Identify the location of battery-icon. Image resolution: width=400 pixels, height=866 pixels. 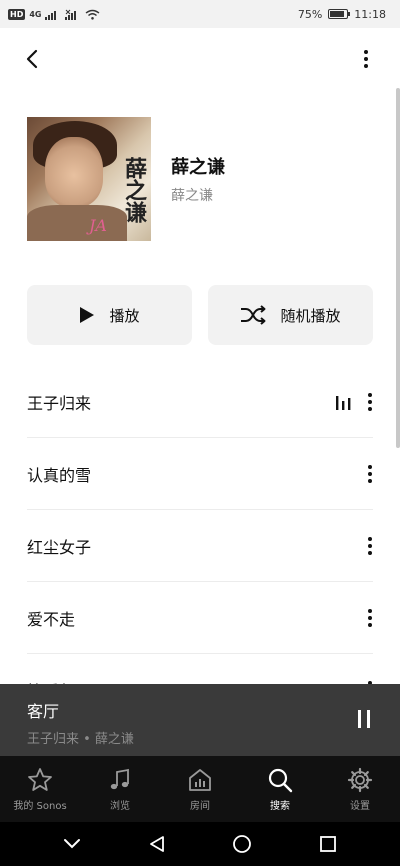
(339, 14).